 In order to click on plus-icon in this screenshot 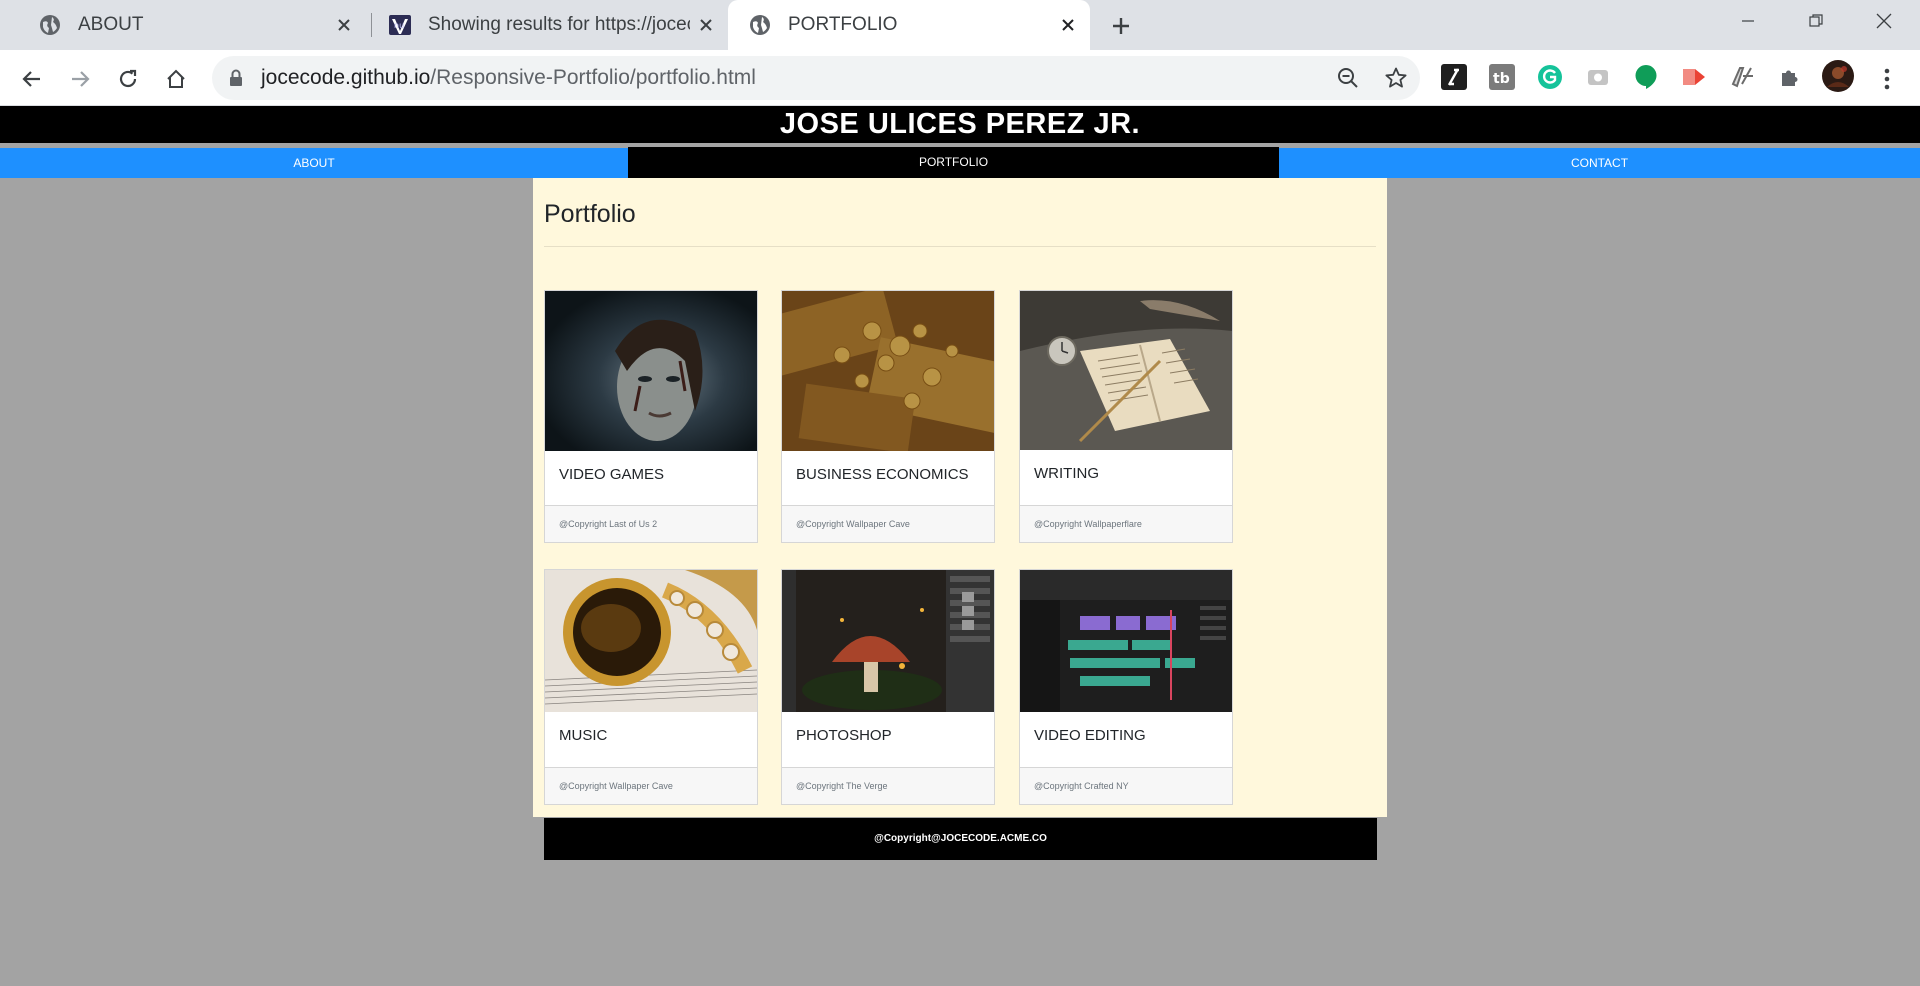, I will do `click(1121, 26)`.